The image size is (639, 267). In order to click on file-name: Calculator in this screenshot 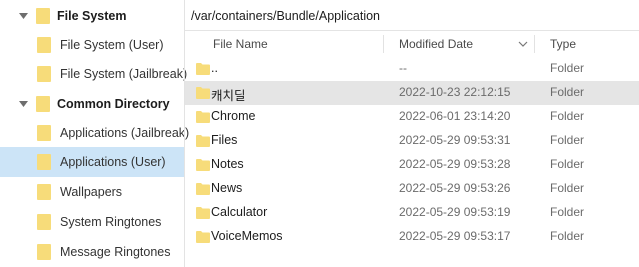, I will do `click(239, 212)`.